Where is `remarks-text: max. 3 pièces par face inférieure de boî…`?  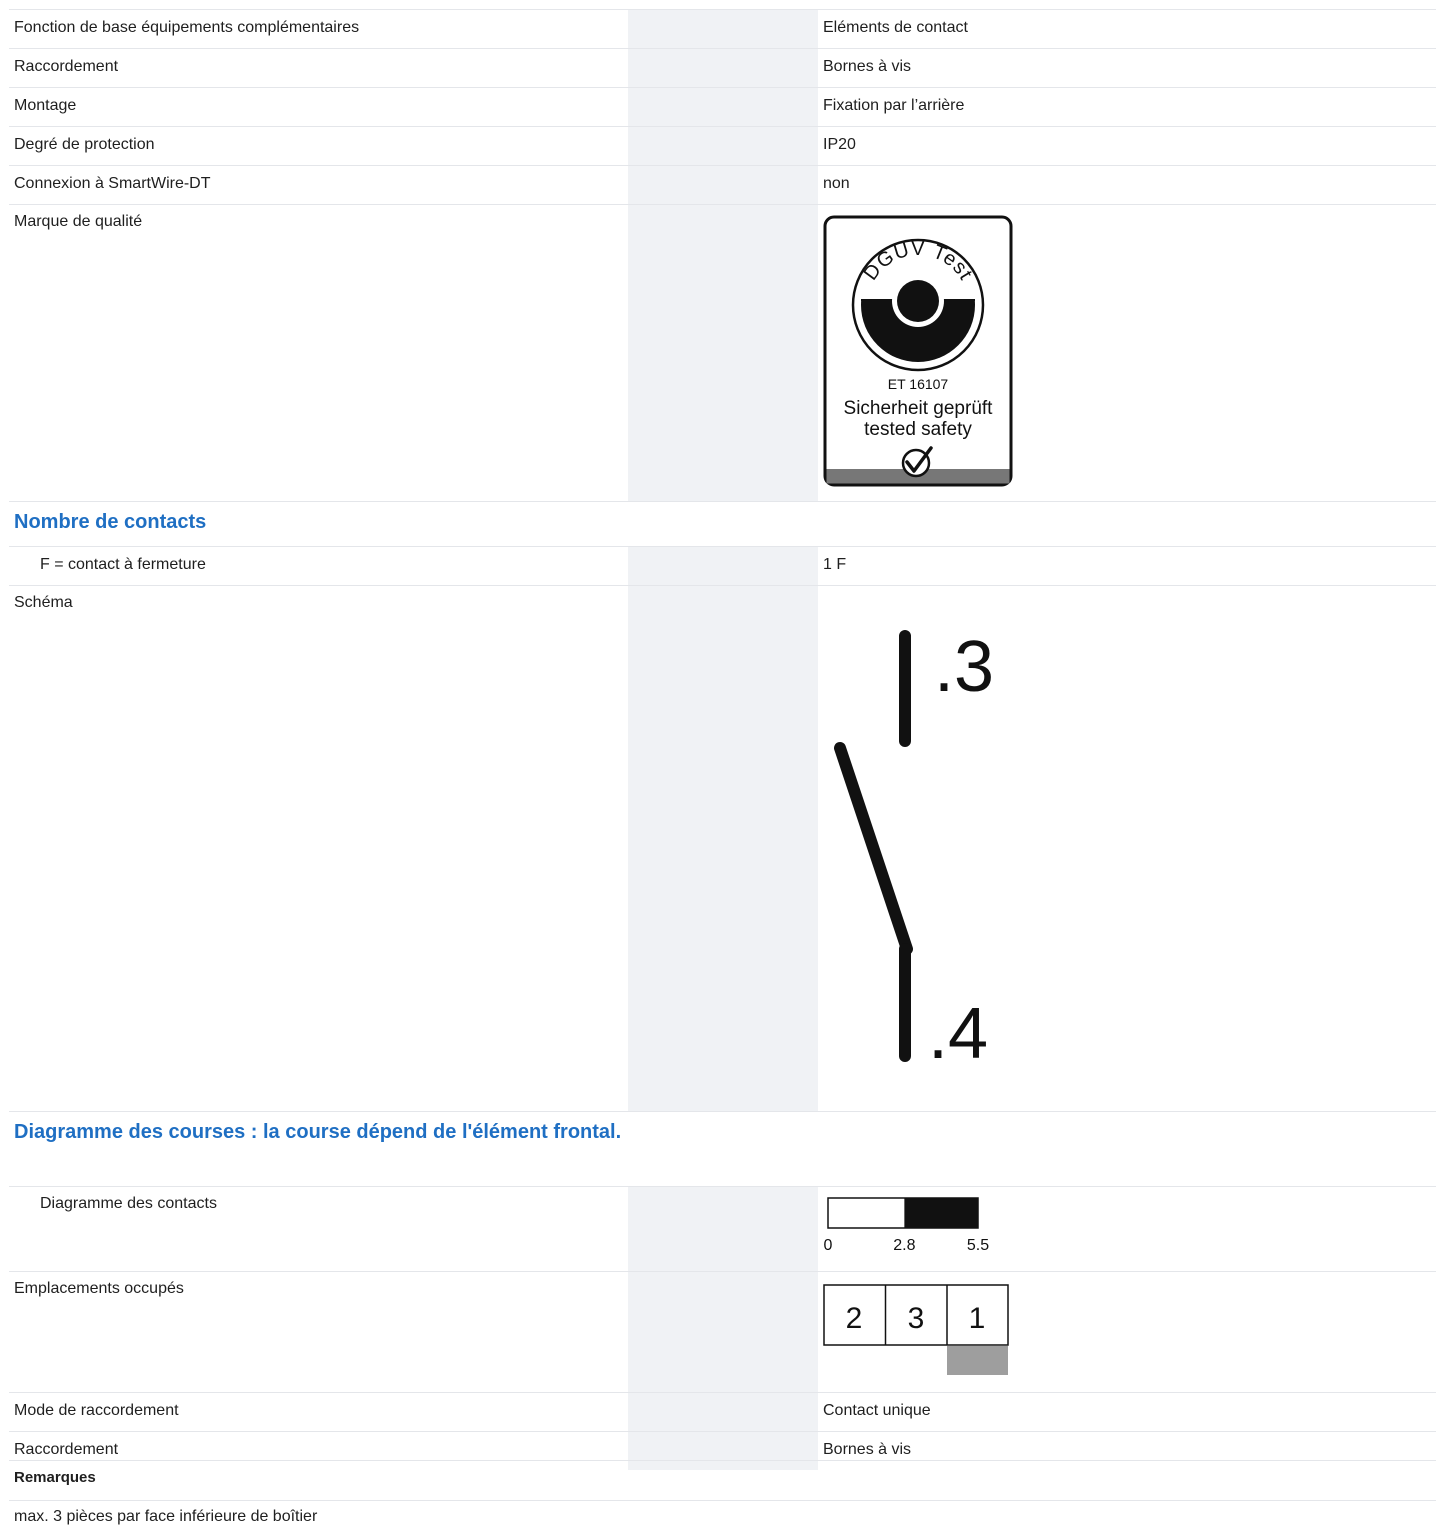 remarks-text: max. 3 pièces par face inférieure de boî… is located at coordinates (722, 1517).